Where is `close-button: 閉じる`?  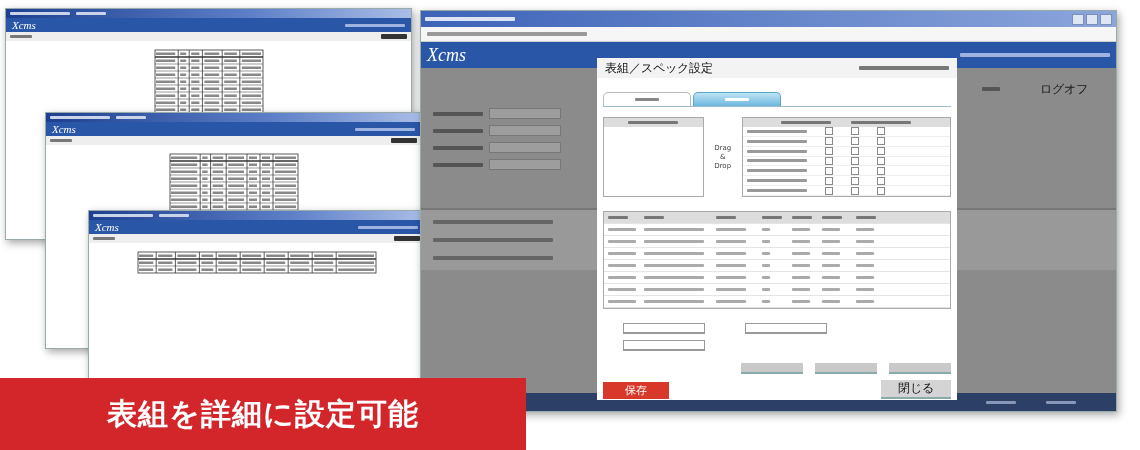 close-button: 閉じる is located at coordinates (916, 389).